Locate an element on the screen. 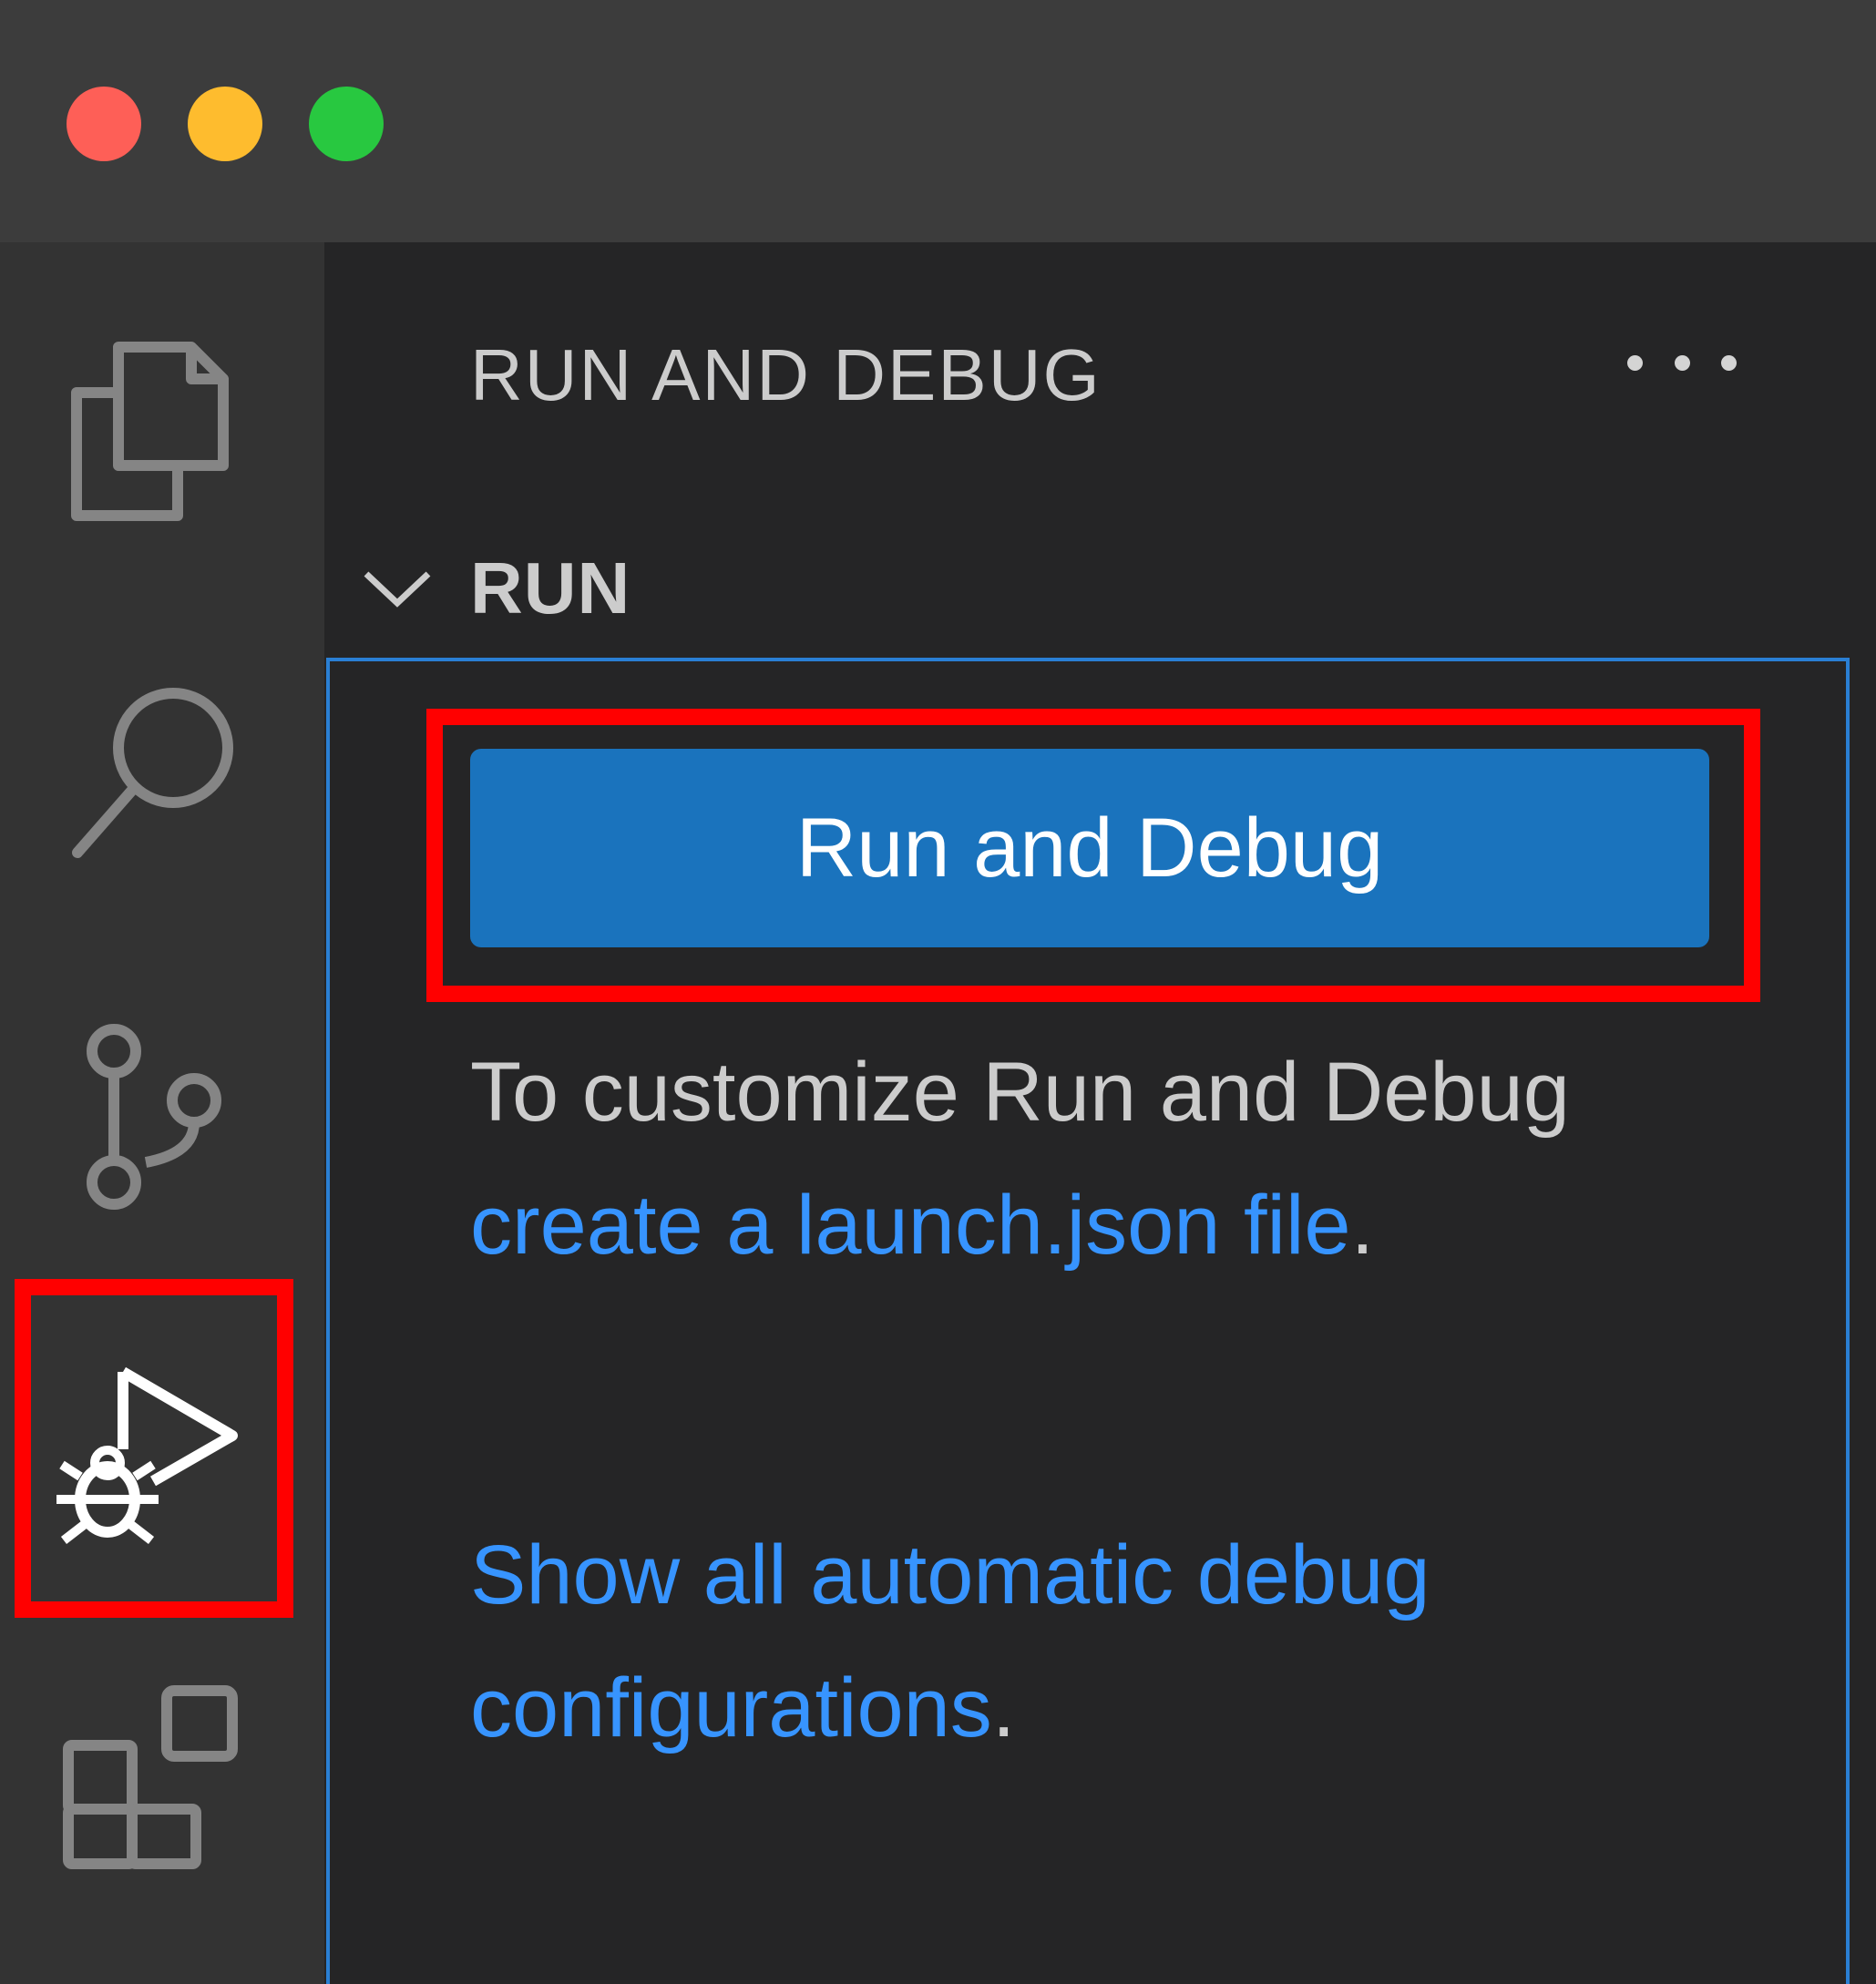  ellipsis-icon is located at coordinates (1635, 362).